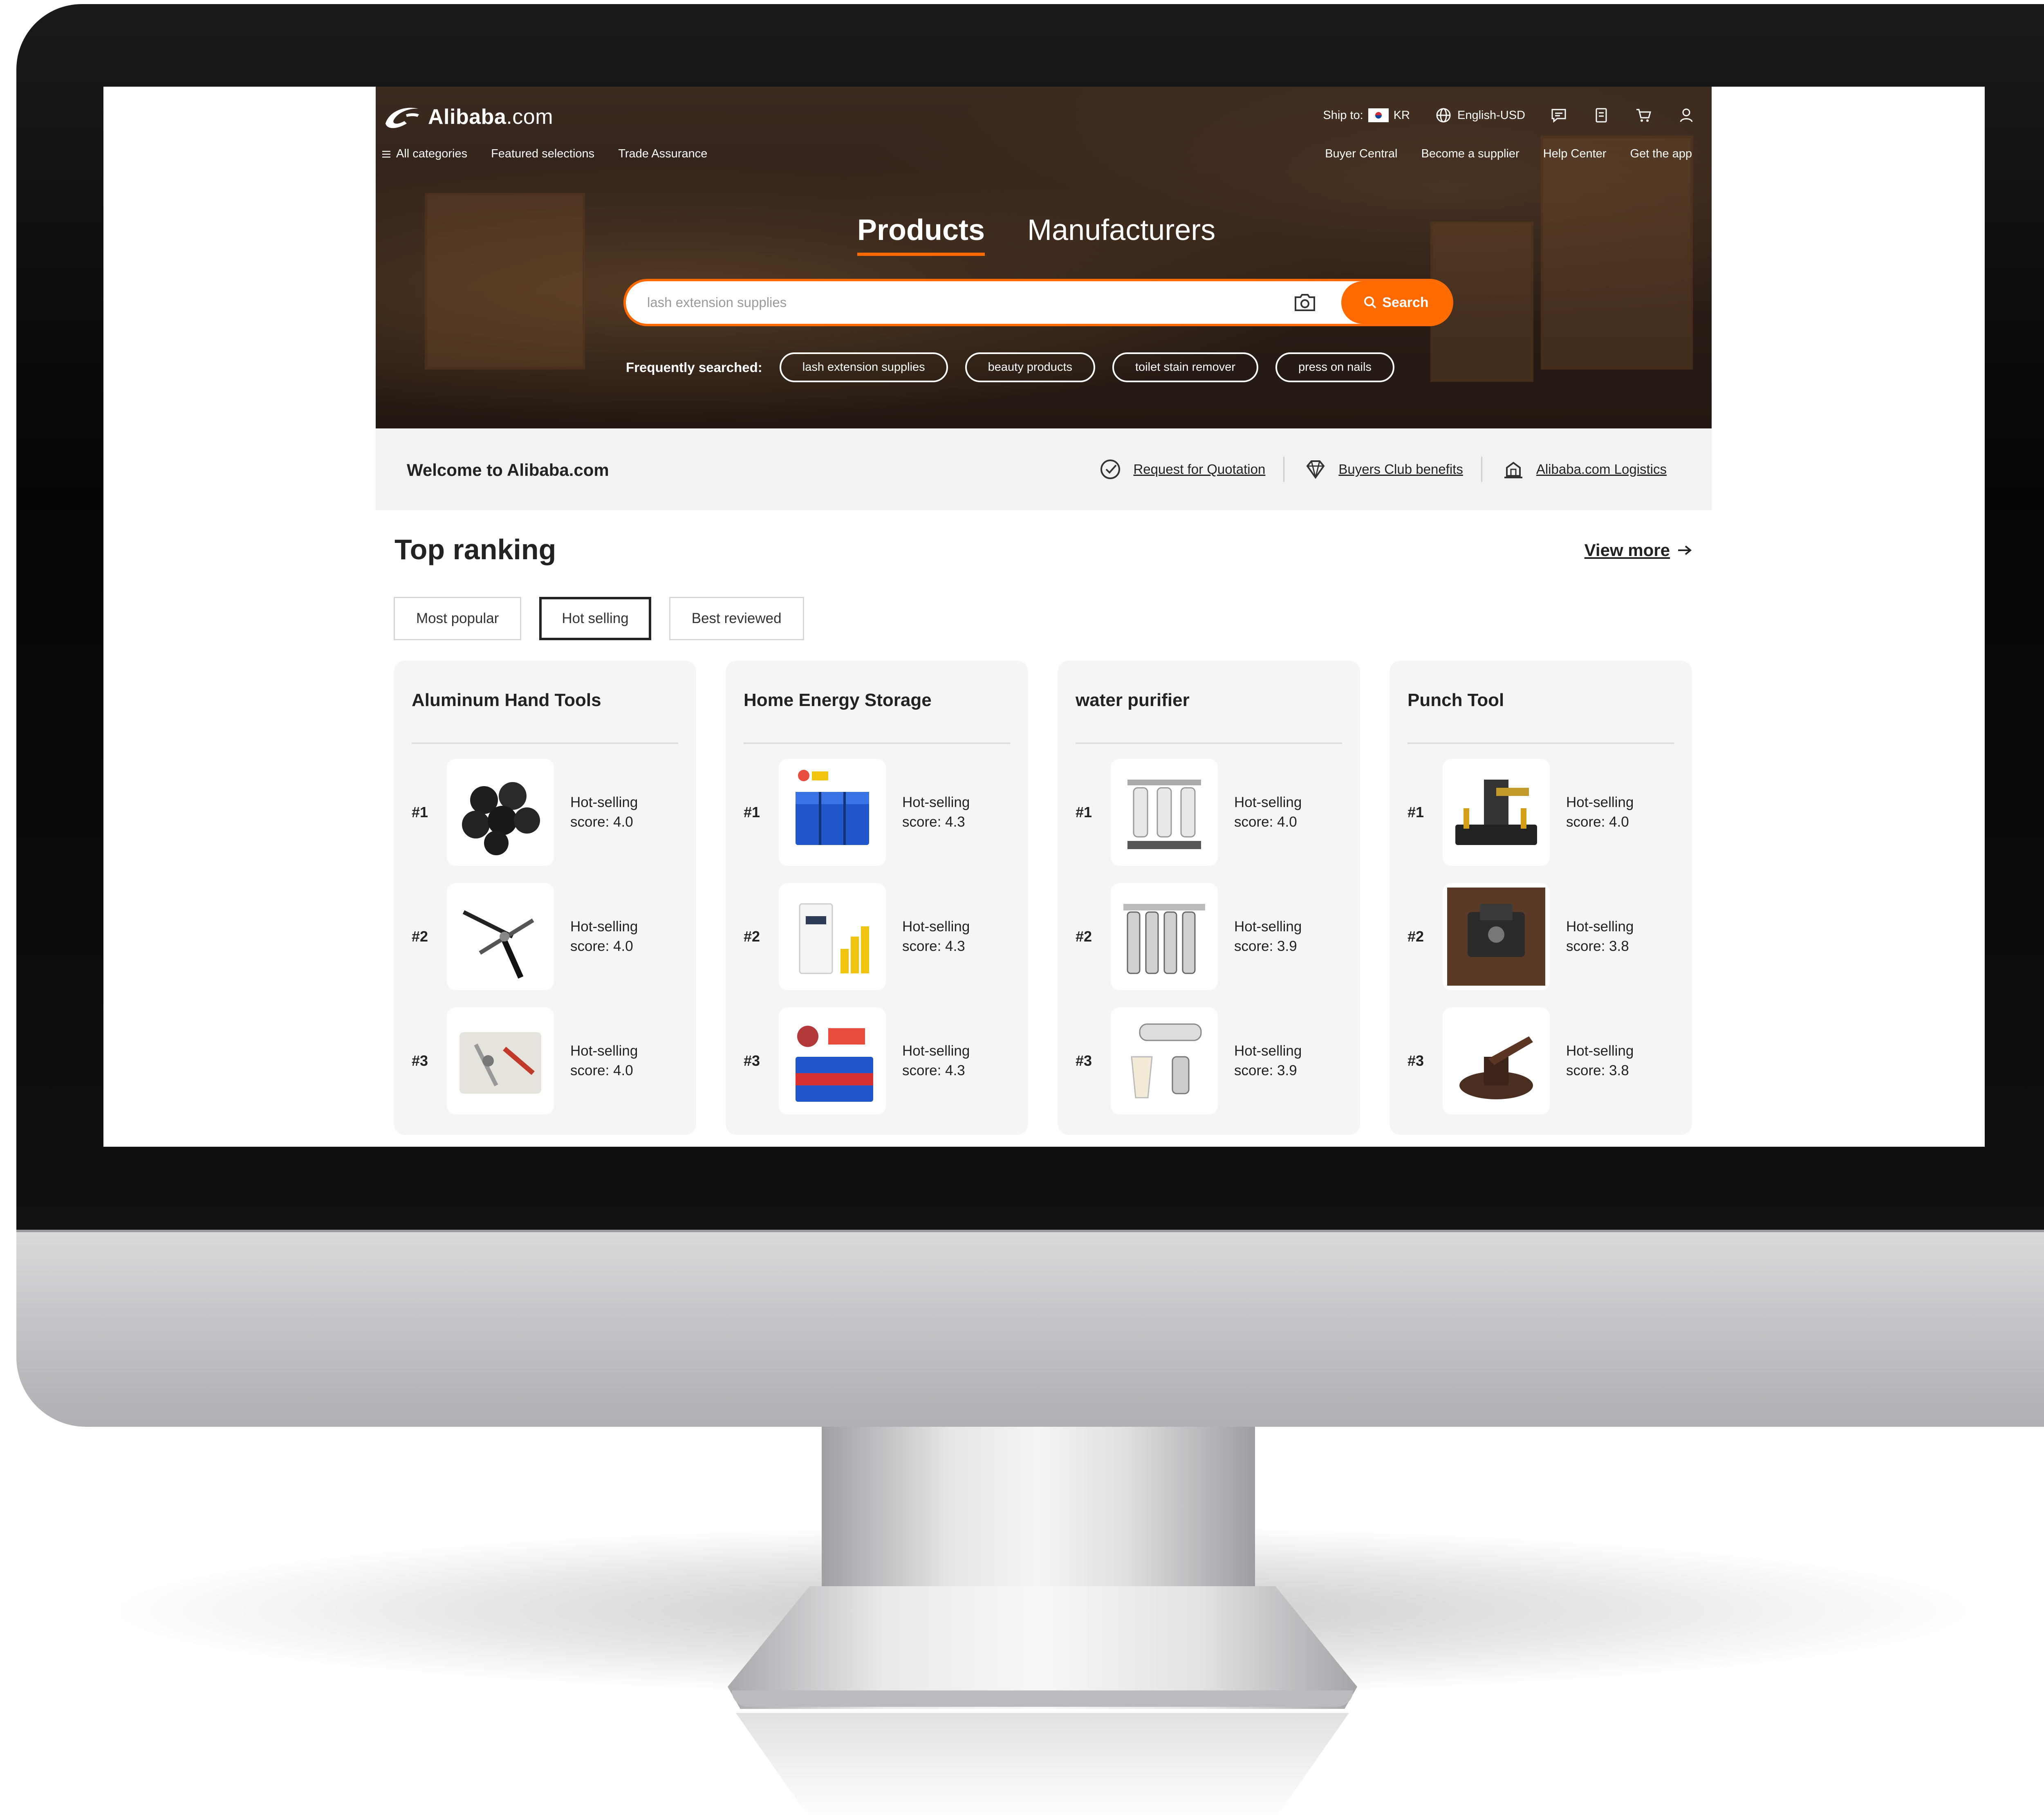 This screenshot has height=1818, width=2044. What do you see at coordinates (863, 367) in the screenshot?
I see `search-chip: lash extension supplies` at bounding box center [863, 367].